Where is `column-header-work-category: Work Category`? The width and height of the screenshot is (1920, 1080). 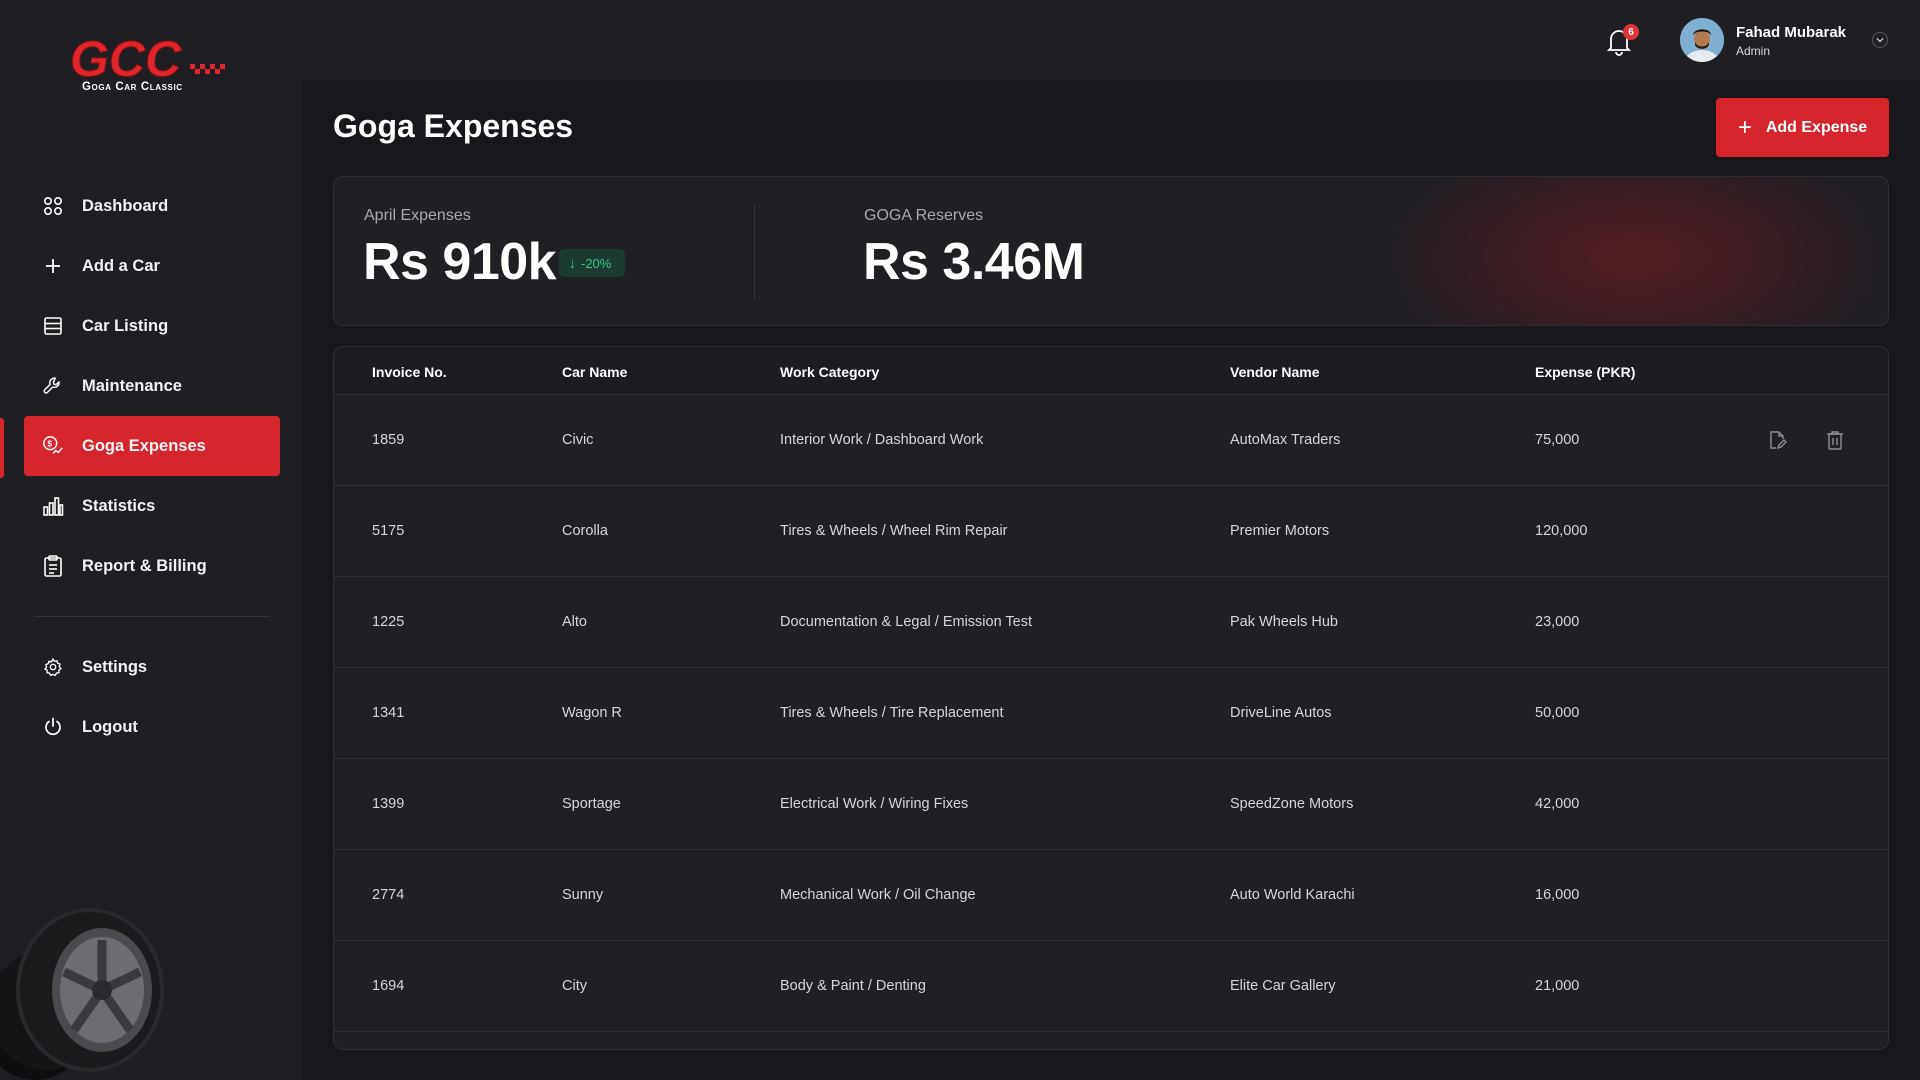
column-header-work-category: Work Category is located at coordinates (829, 372).